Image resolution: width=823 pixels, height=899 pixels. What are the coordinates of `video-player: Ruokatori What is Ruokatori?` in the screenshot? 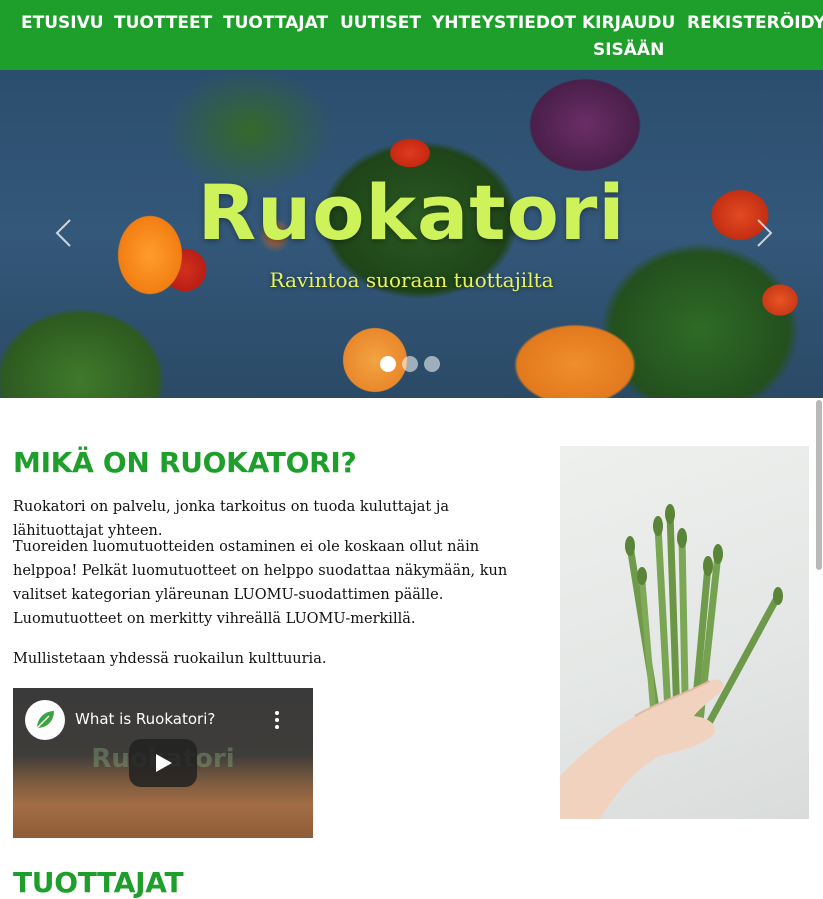 It's located at (163, 763).